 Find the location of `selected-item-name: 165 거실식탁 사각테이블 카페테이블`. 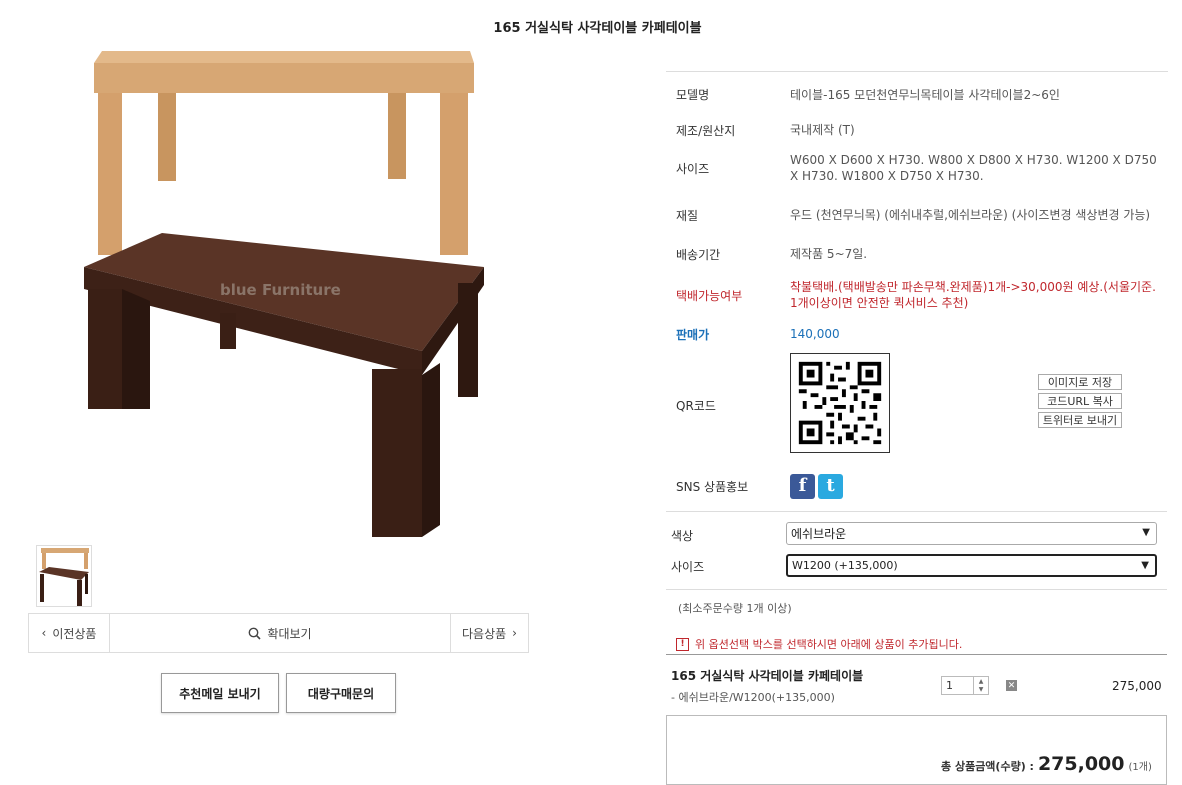

selected-item-name: 165 거실식탁 사각테이블 카페테이블 is located at coordinates (767, 676).